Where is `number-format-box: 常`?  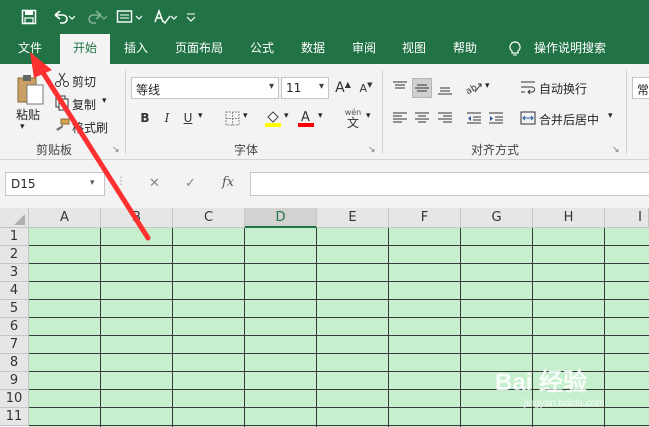
number-format-box: 常 is located at coordinates (640, 88).